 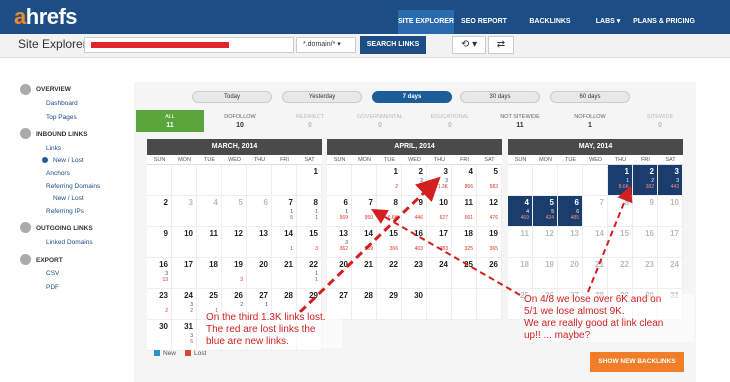 What do you see at coordinates (450, 125) in the screenshot?
I see `filter-count: 0` at bounding box center [450, 125].